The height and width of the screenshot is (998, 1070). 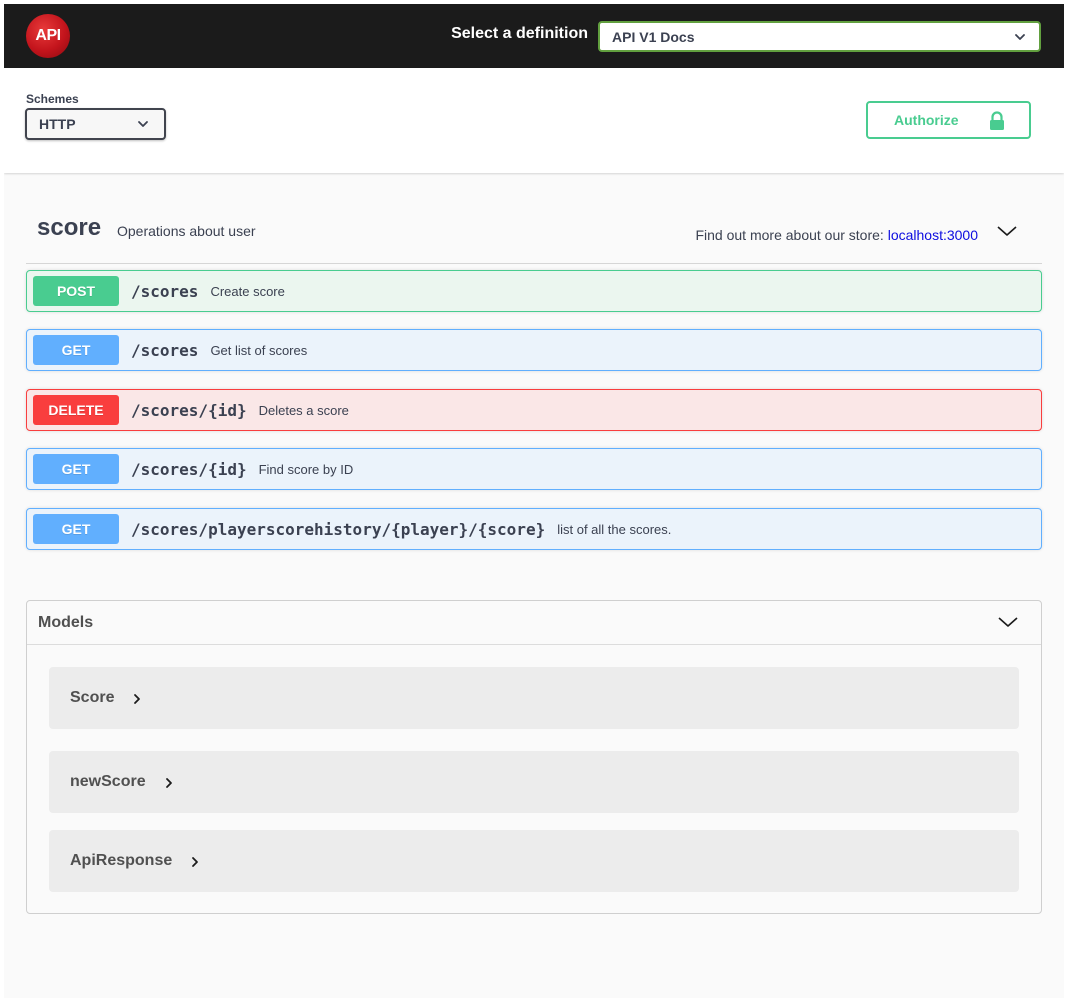 I want to click on opblock-post-scores: POST /scores Create score, so click(x=534, y=291).